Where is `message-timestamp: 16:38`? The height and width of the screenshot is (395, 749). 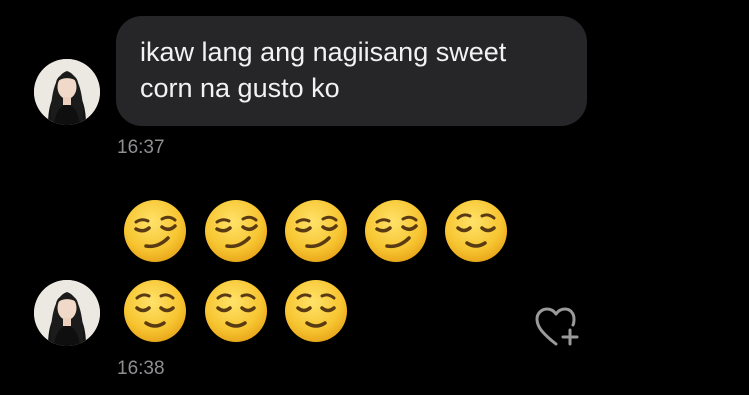 message-timestamp: 16:38 is located at coordinates (141, 368).